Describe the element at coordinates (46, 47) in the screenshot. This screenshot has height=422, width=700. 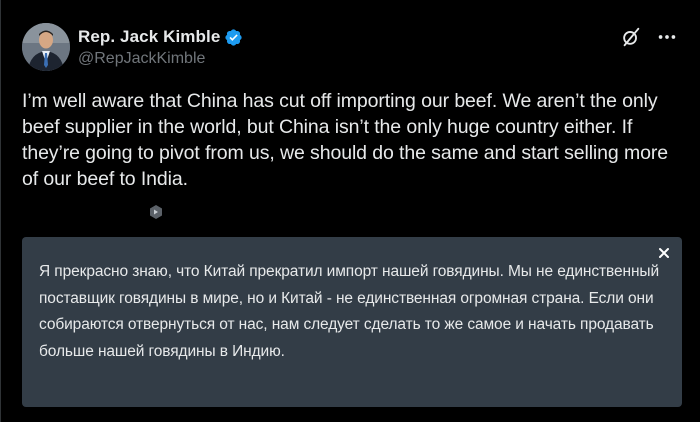
I see `avatar` at that location.